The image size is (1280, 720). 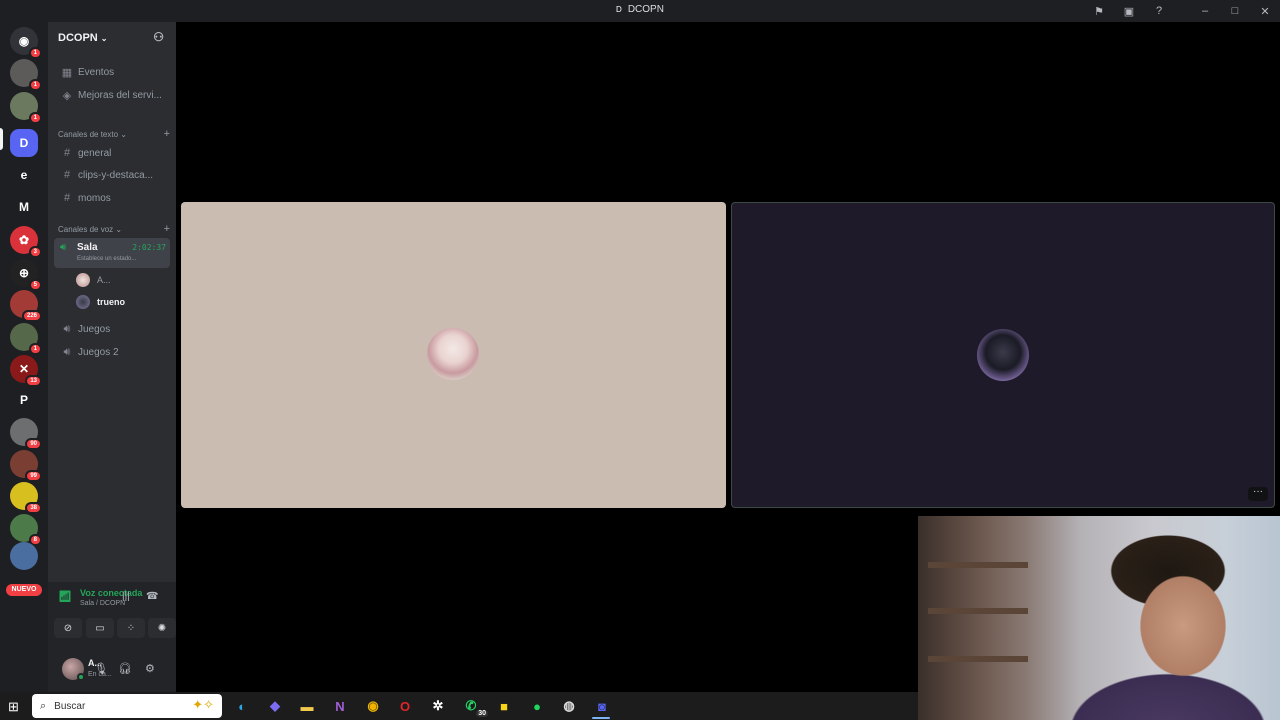 I want to click on server-icon-server-e: e, so click(x=24, y=175).